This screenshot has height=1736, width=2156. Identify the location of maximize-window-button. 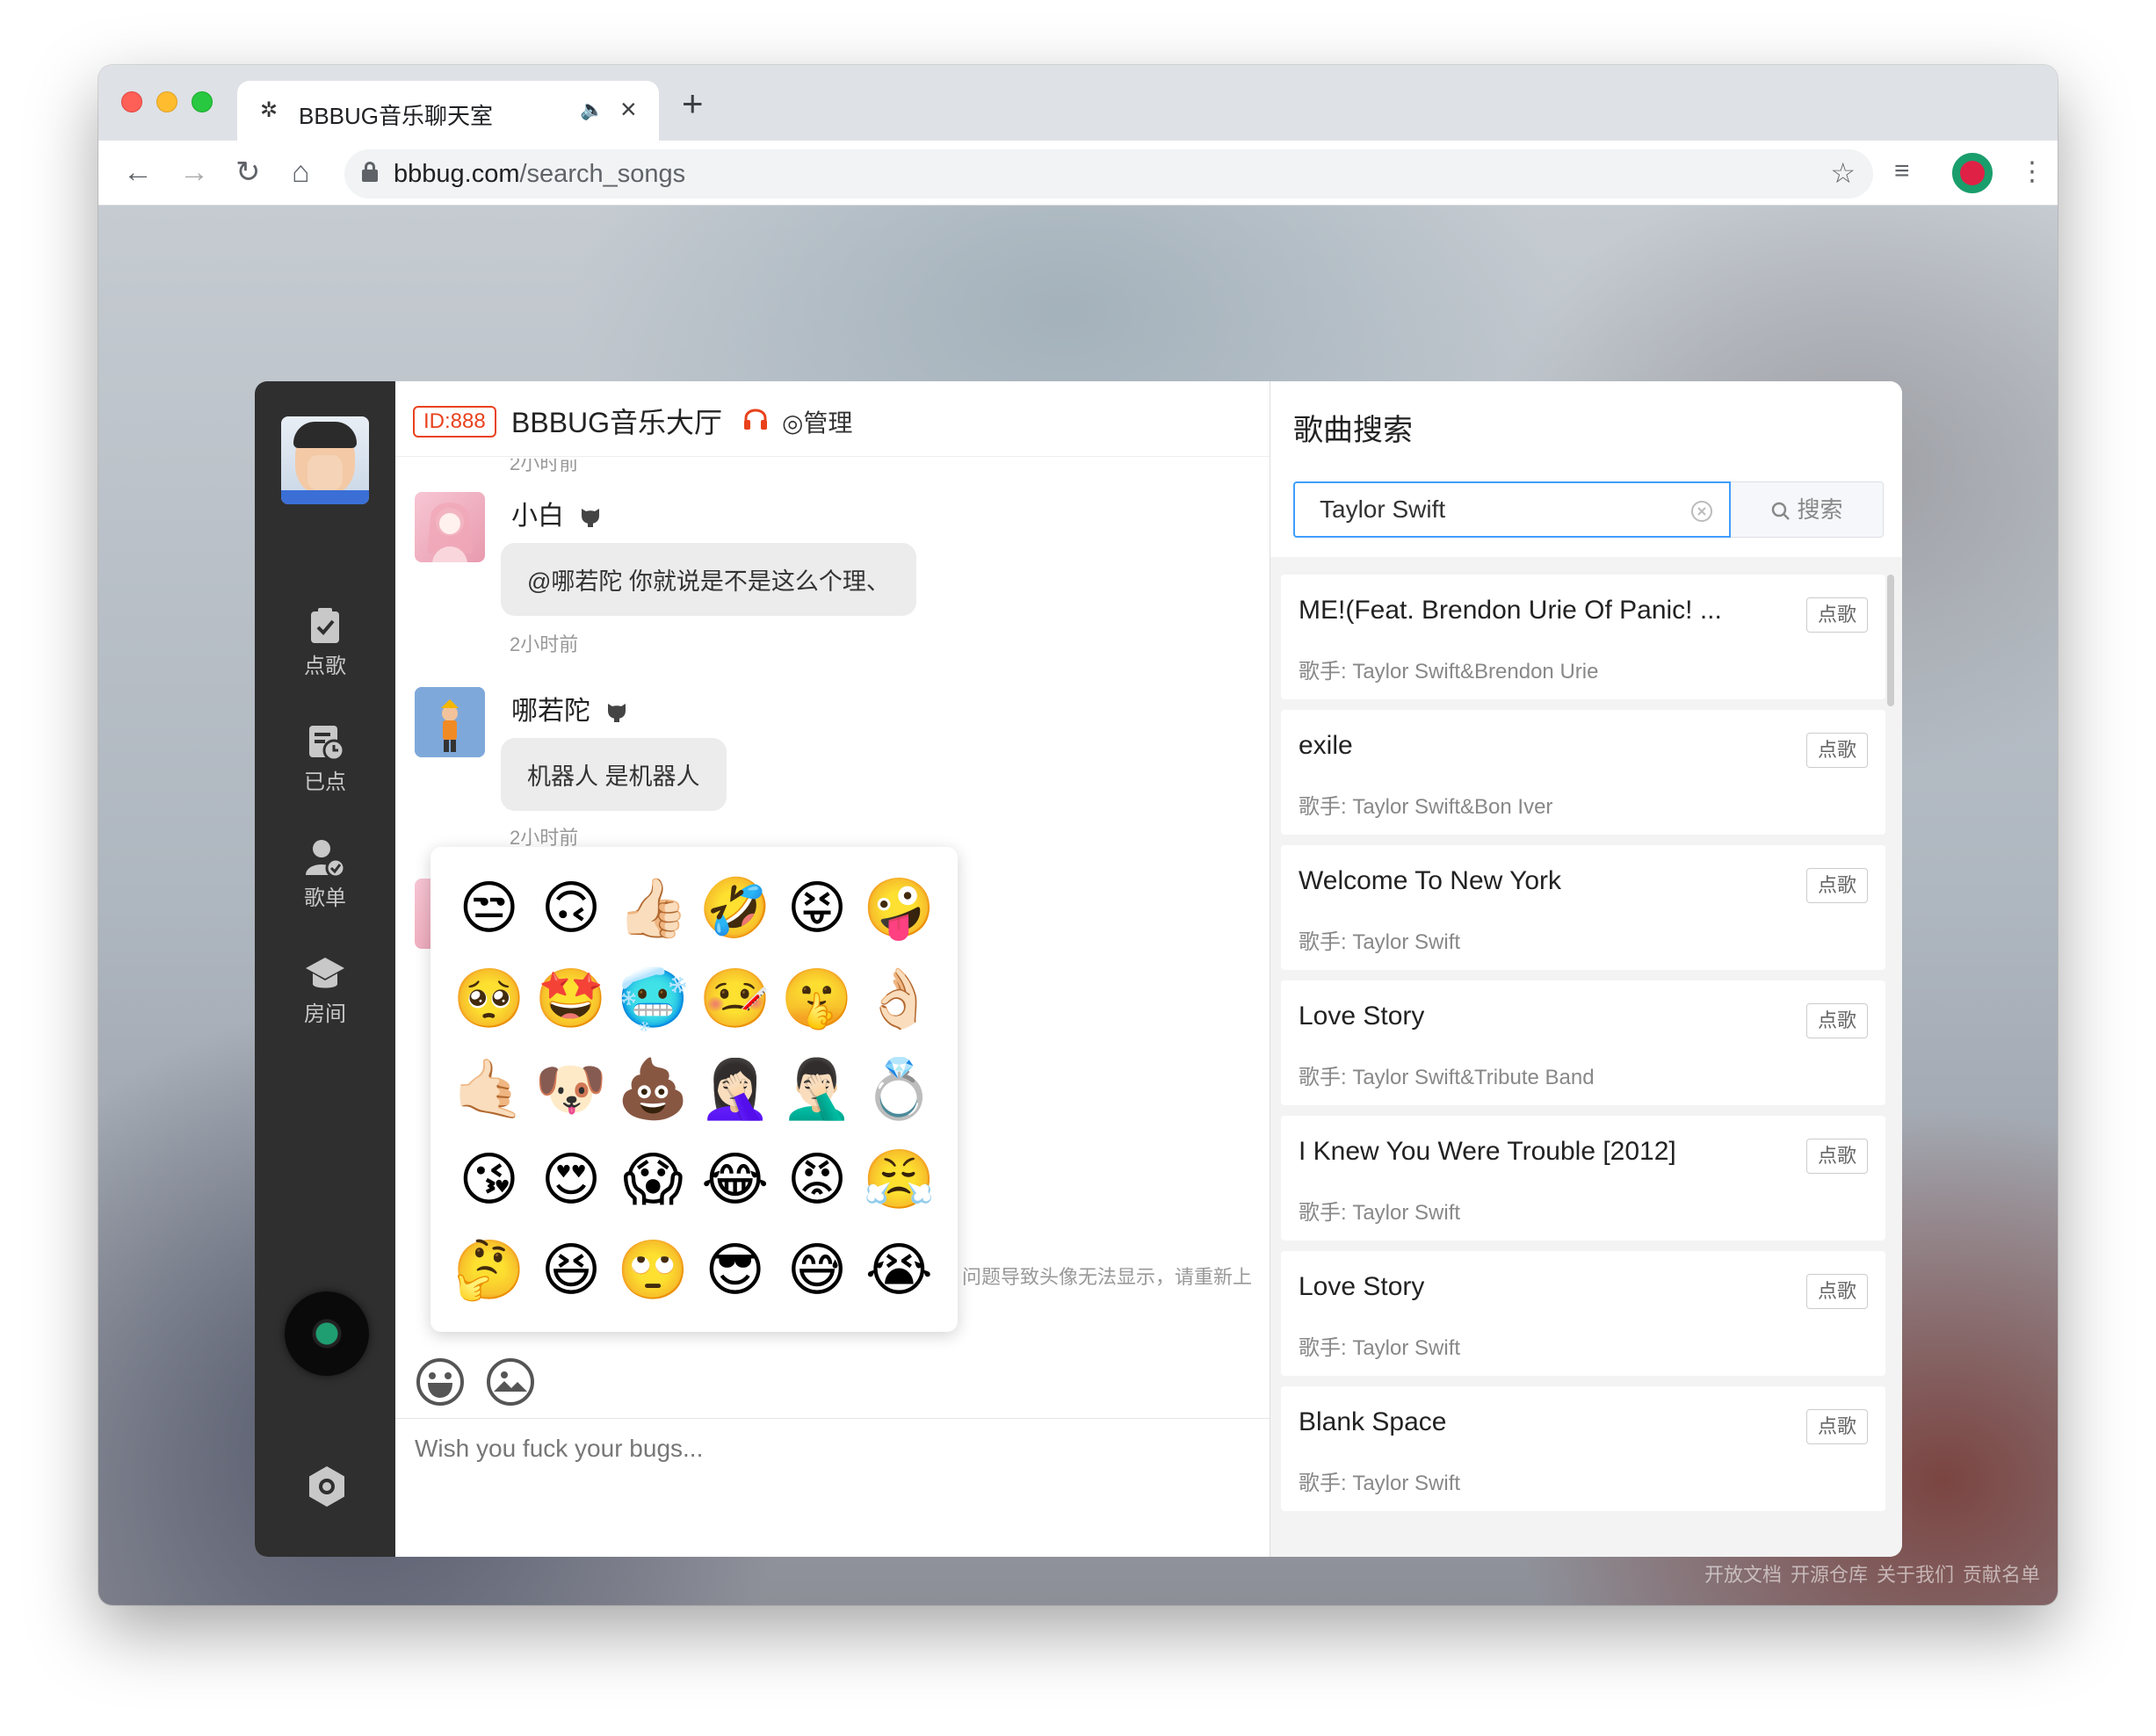
(202, 102).